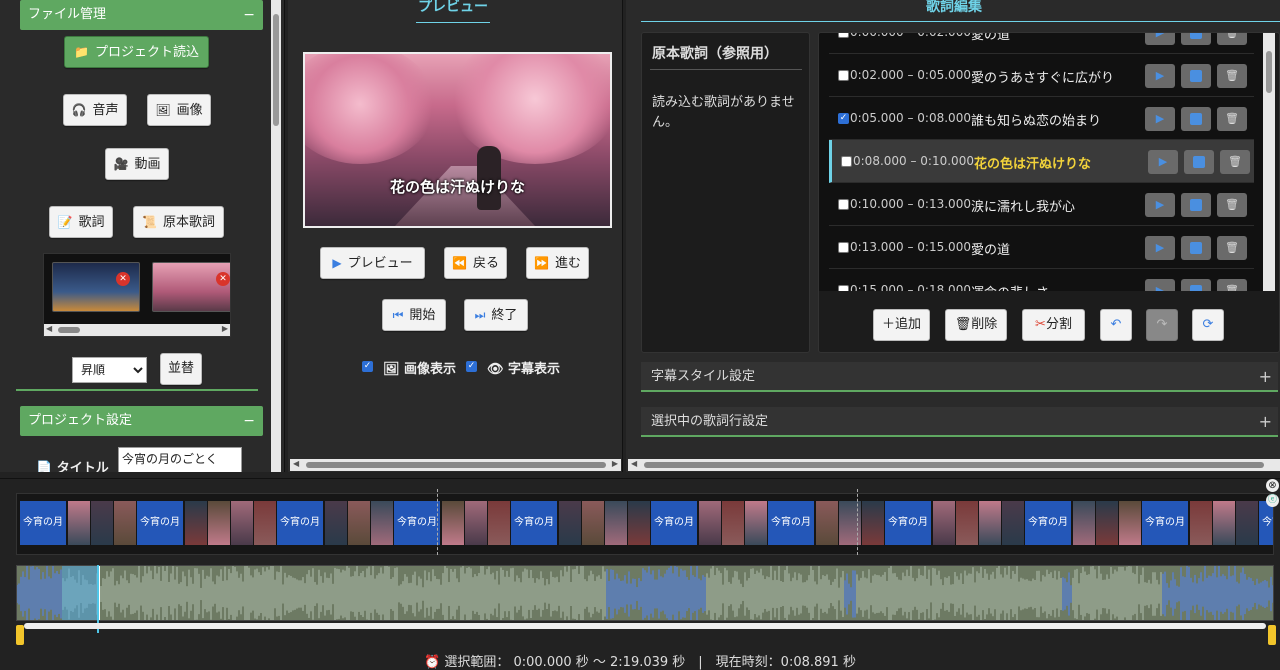 The height and width of the screenshot is (670, 1280). I want to click on range-end-handle, so click(1272, 635).